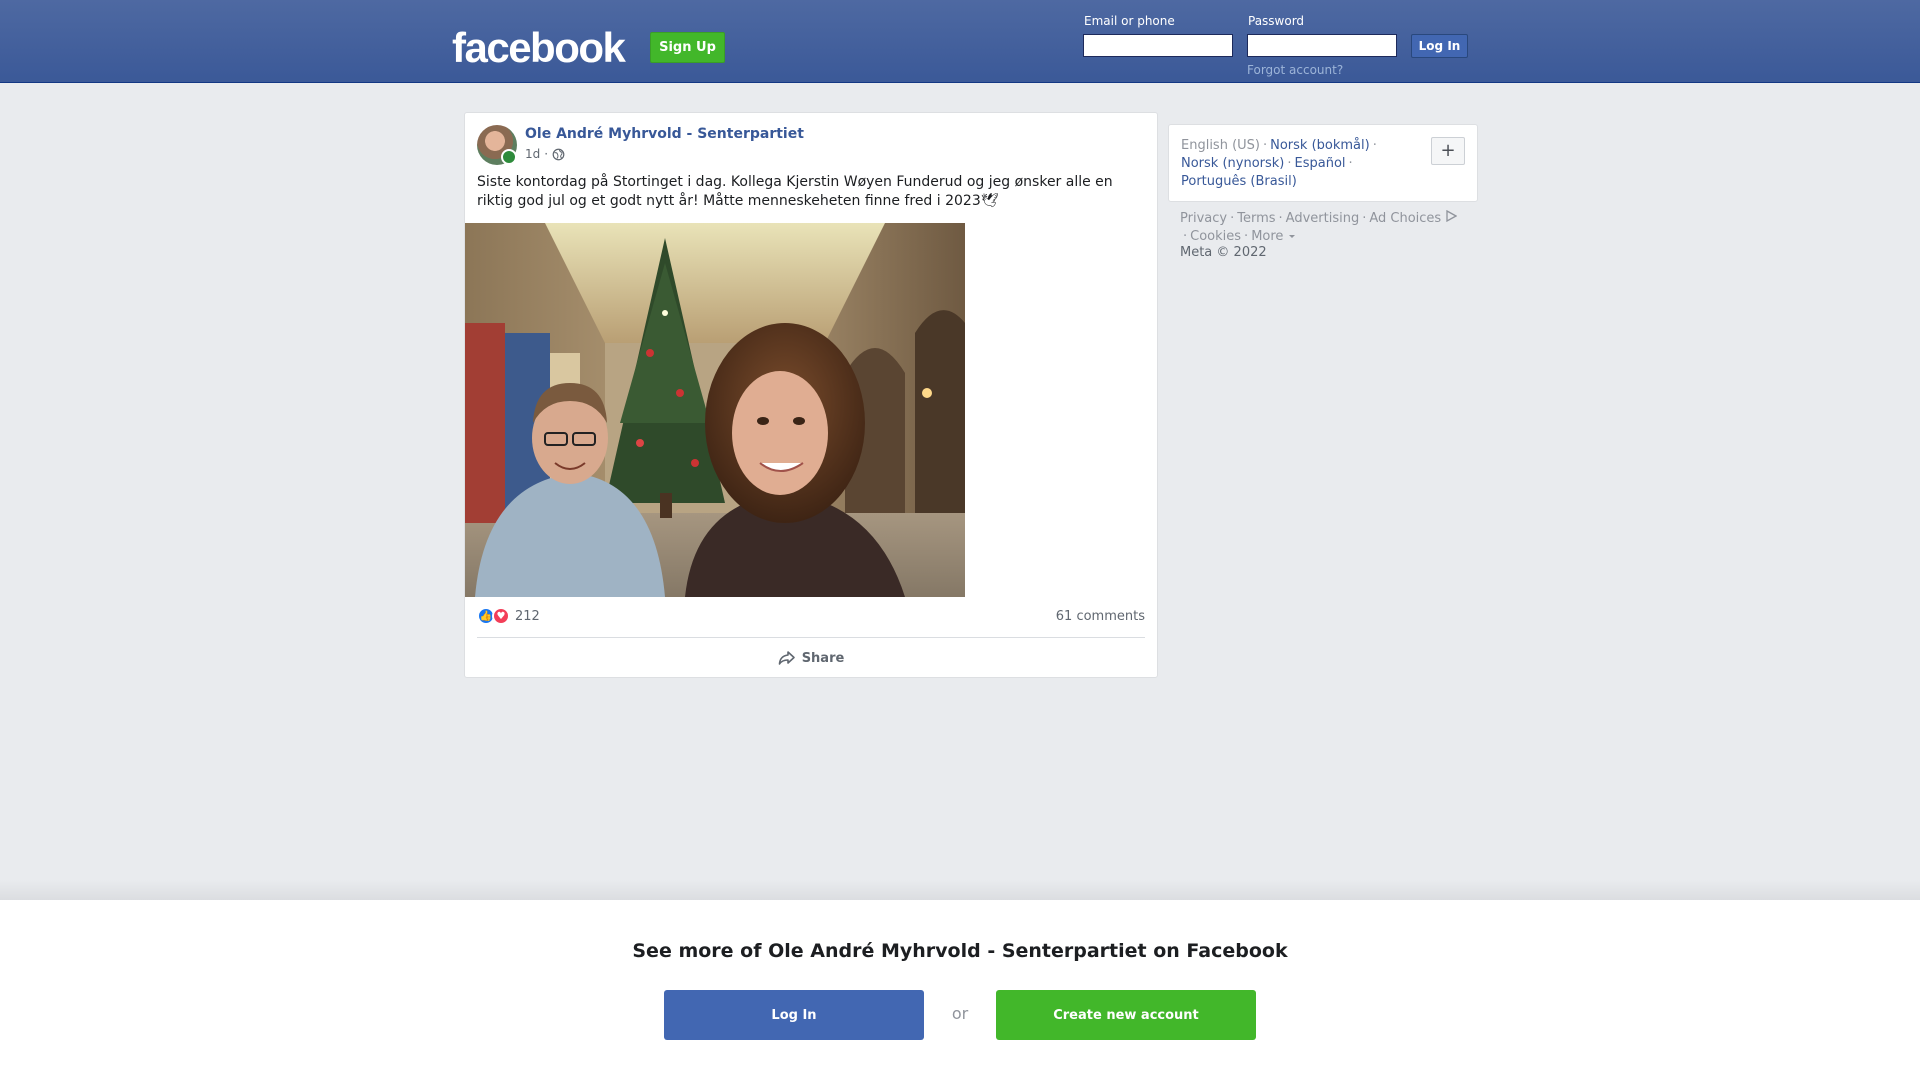 The image size is (1920, 1080). Describe the element at coordinates (509, 157) in the screenshot. I see `avatar-badge` at that location.